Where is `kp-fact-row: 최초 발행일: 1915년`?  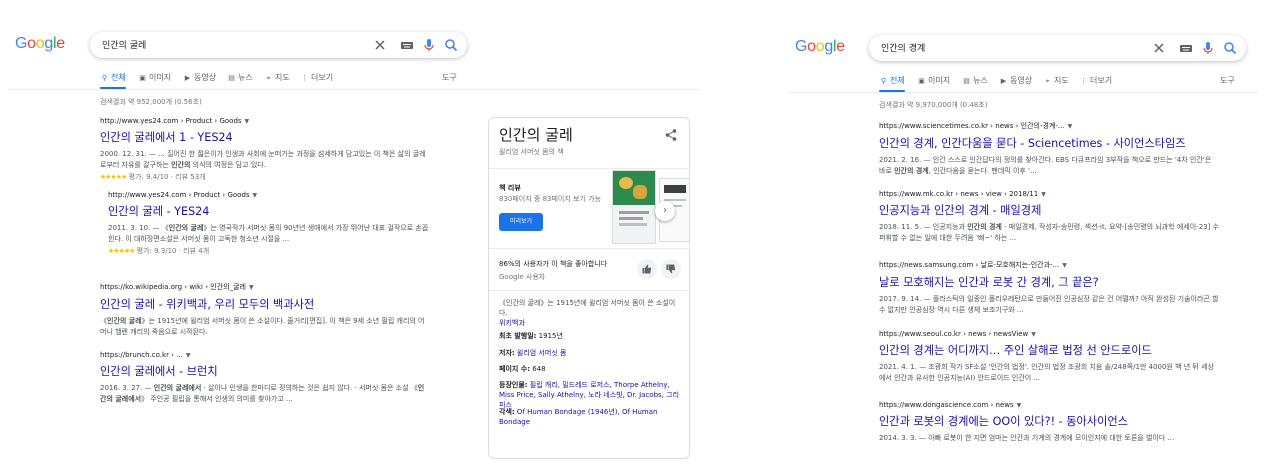 kp-fact-row: 최초 발행일: 1915년 is located at coordinates (531, 336).